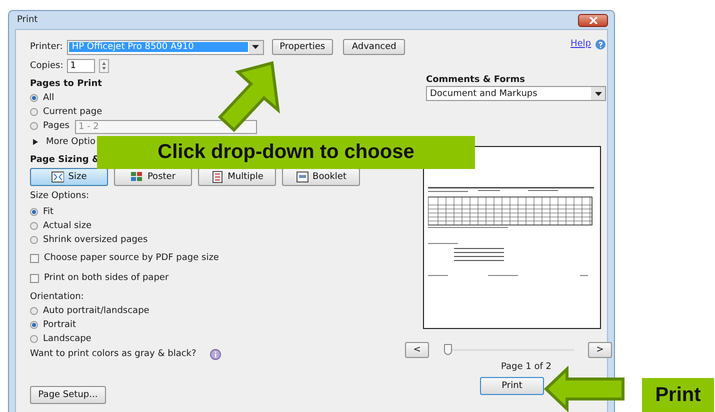  I want to click on next-page-button: >, so click(600, 350).